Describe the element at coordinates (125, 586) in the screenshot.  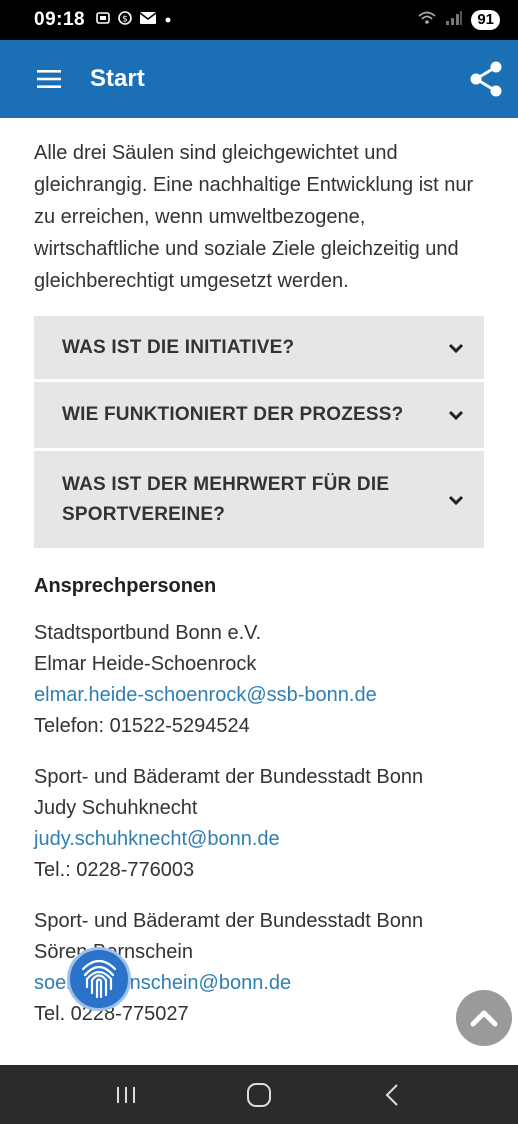
I see `contacts-heading: Ansprechpersonen` at that location.